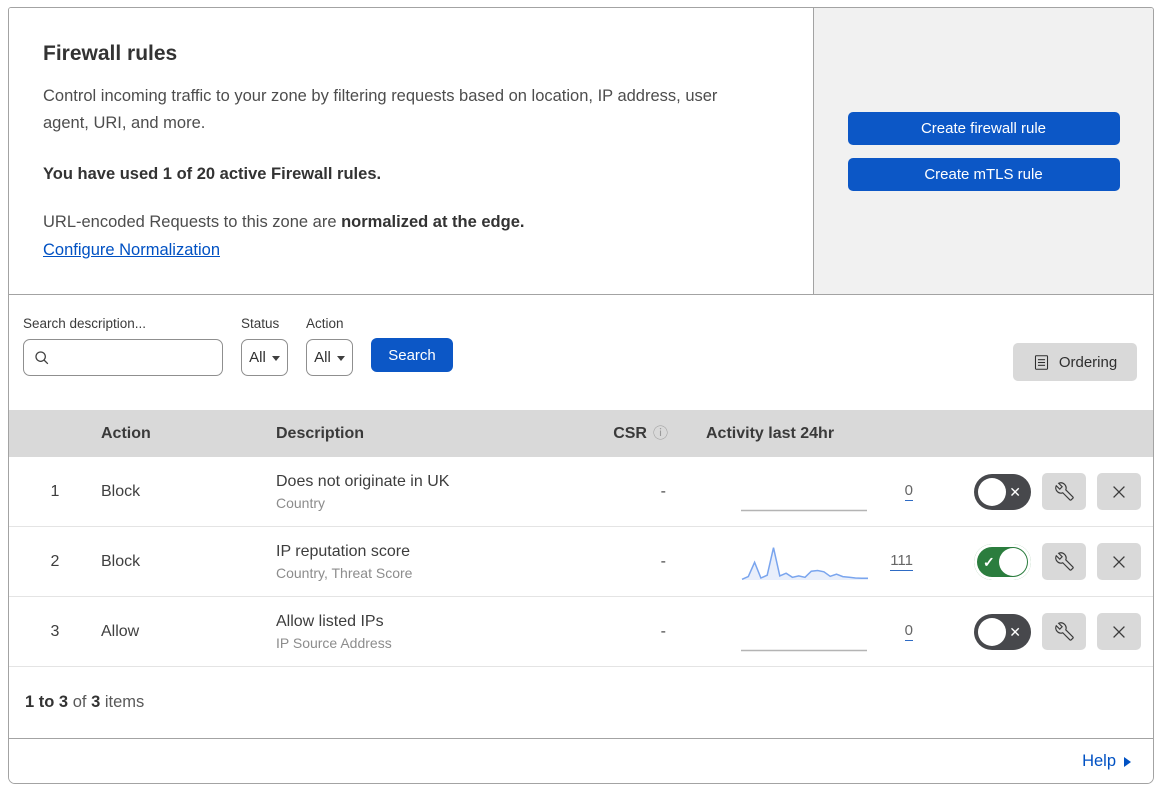 Image resolution: width=1161 pixels, height=791 pixels. Describe the element at coordinates (581, 761) in the screenshot. I see `help-bar: Help` at that location.